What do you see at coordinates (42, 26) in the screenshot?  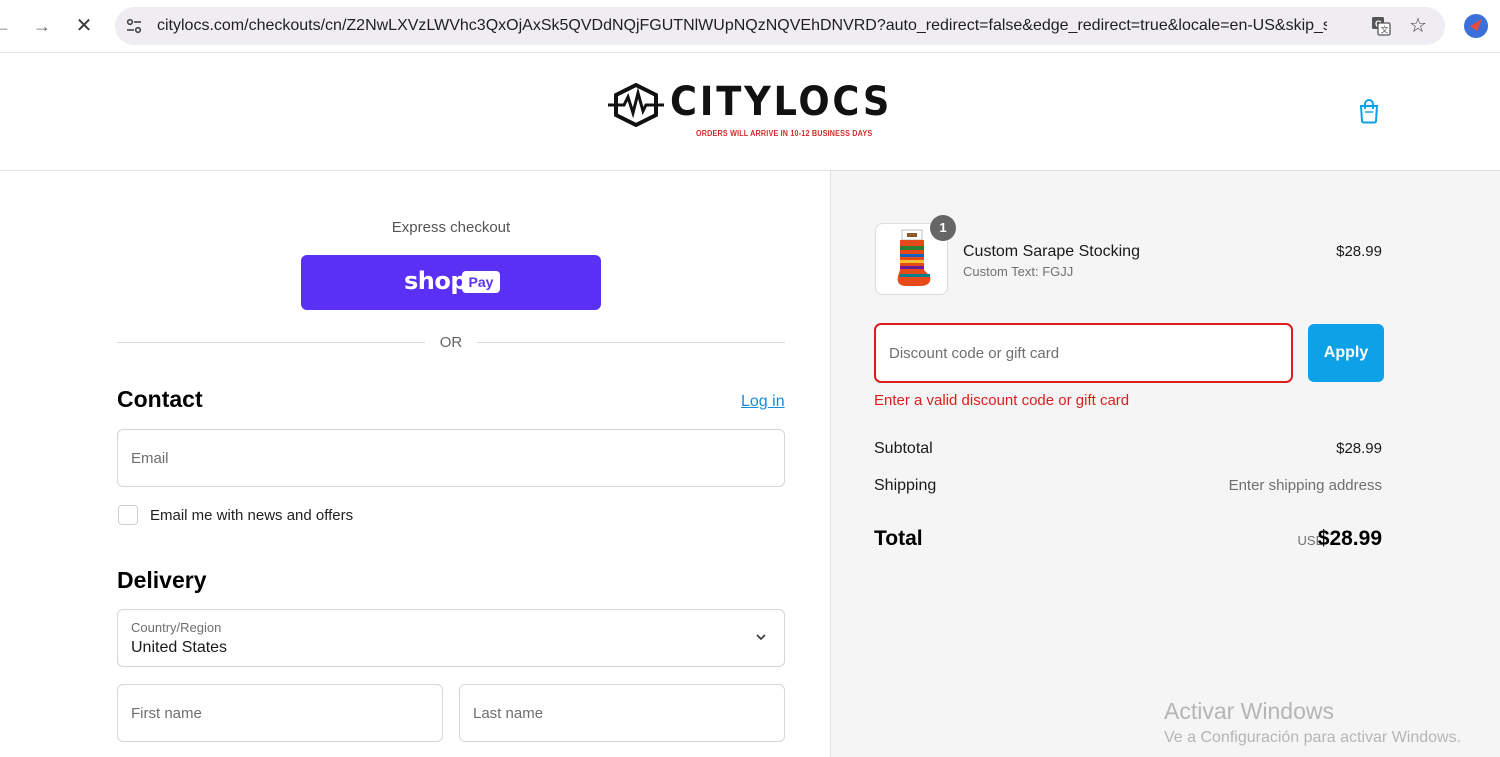 I see `forward-arrow-icon: →` at bounding box center [42, 26].